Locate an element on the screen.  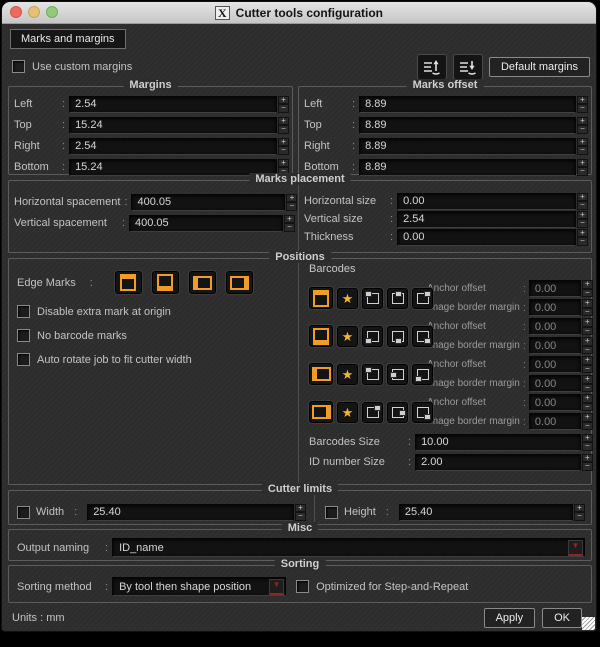
load-margins-preset-button is located at coordinates (467, 67).